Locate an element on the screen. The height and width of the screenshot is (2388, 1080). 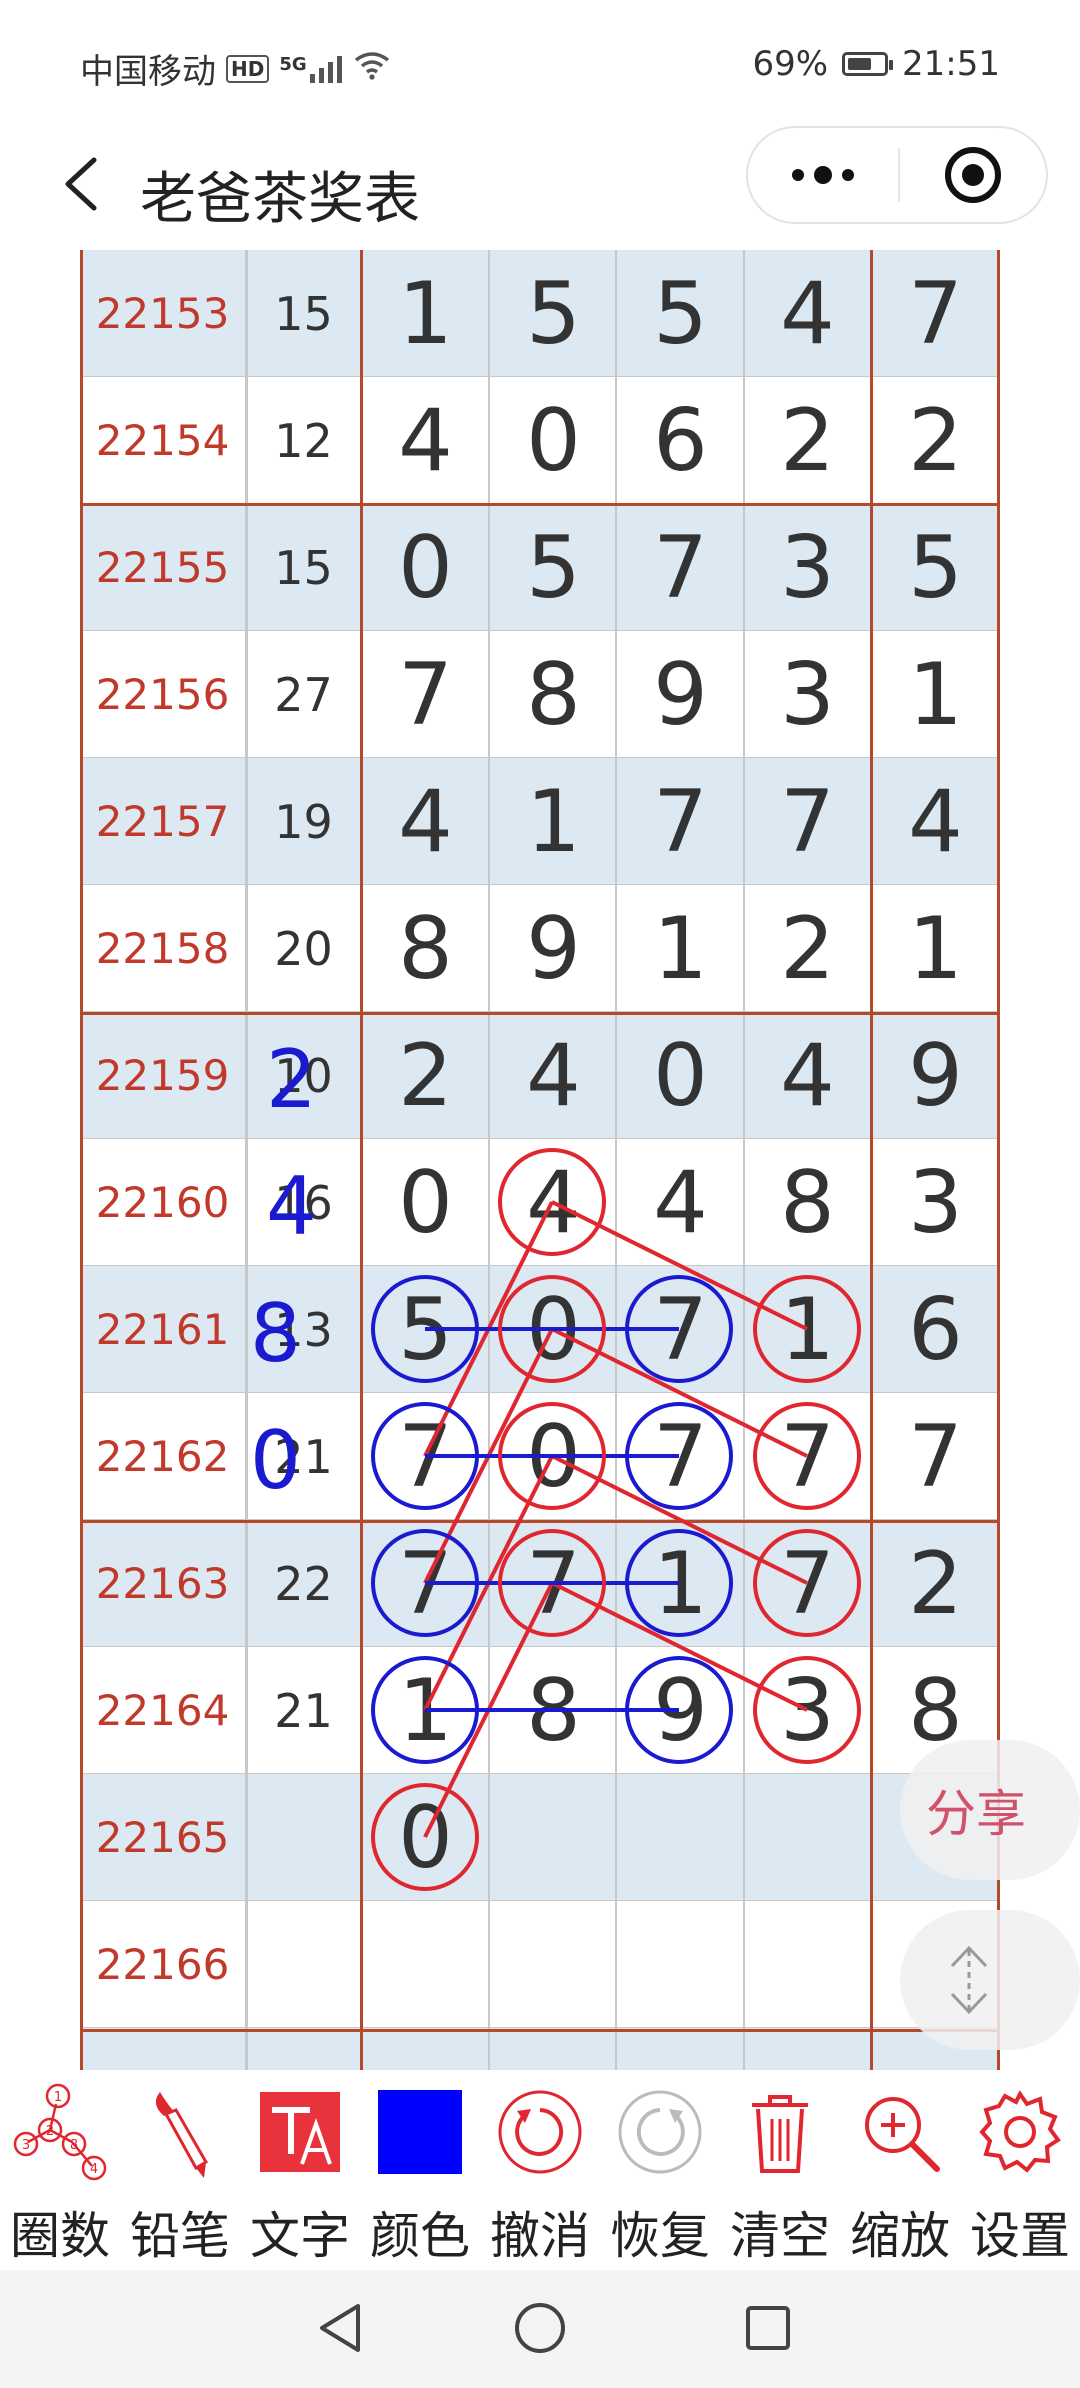
table-row: 22157 19 4 1 7 7 4 is located at coordinates (540, 821).